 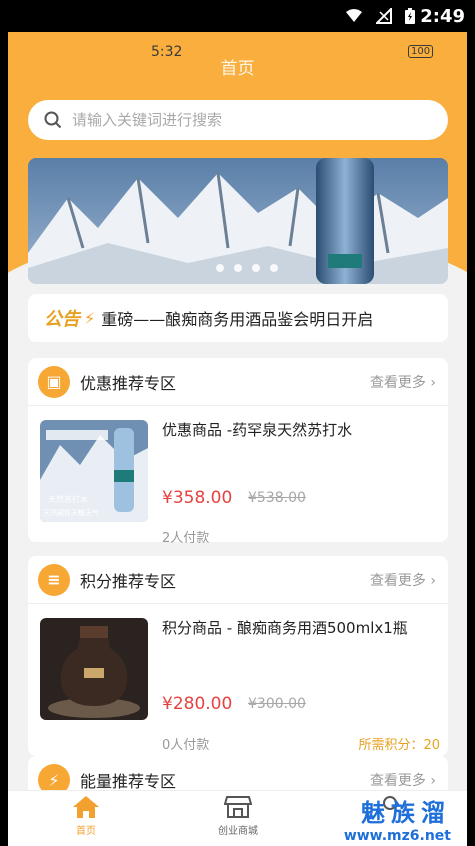 What do you see at coordinates (397, 836) in the screenshot?
I see `watermark-url: www.mz6.net` at bounding box center [397, 836].